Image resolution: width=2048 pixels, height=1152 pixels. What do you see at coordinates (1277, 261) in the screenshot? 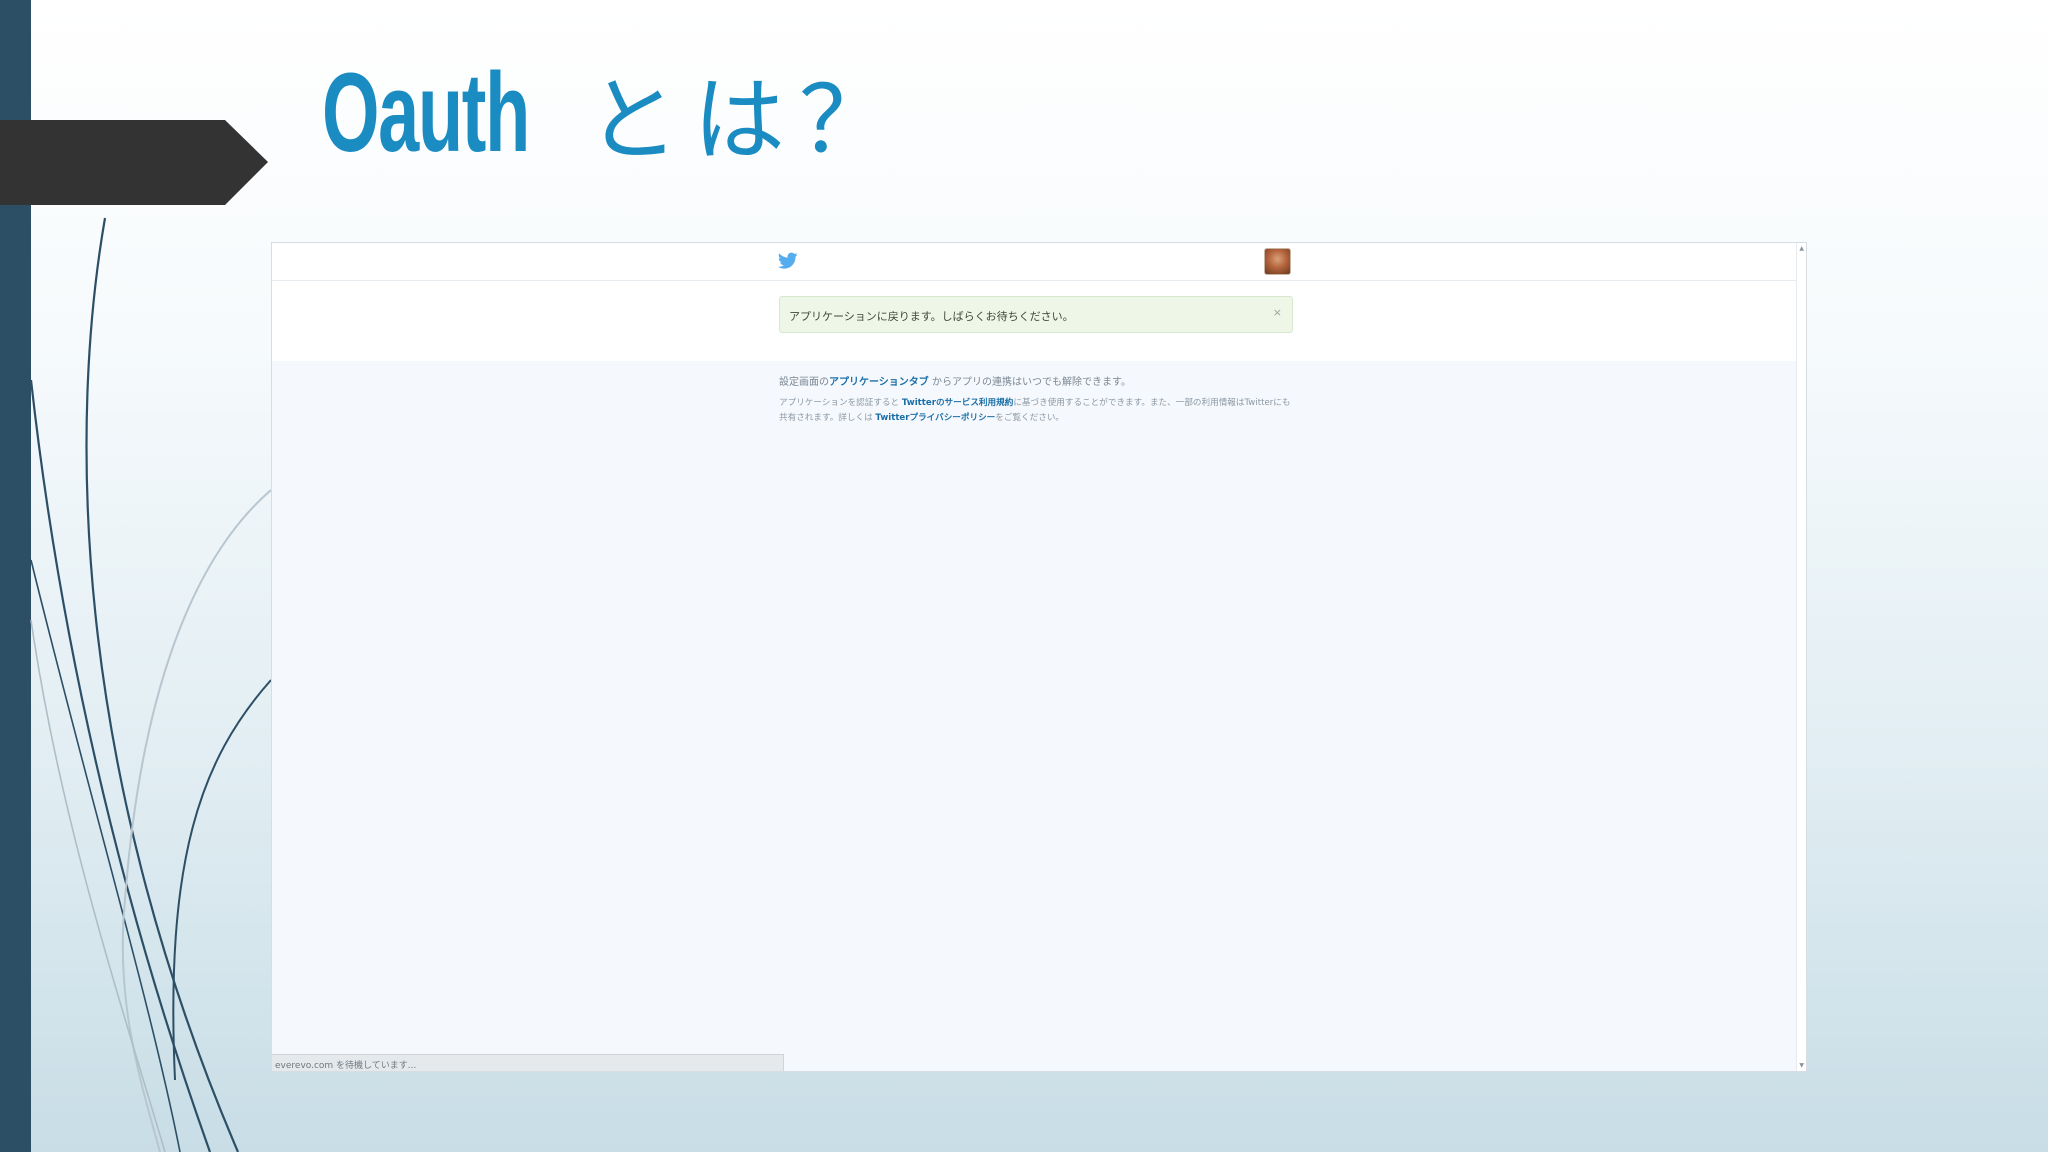
I see `user-avatar` at bounding box center [1277, 261].